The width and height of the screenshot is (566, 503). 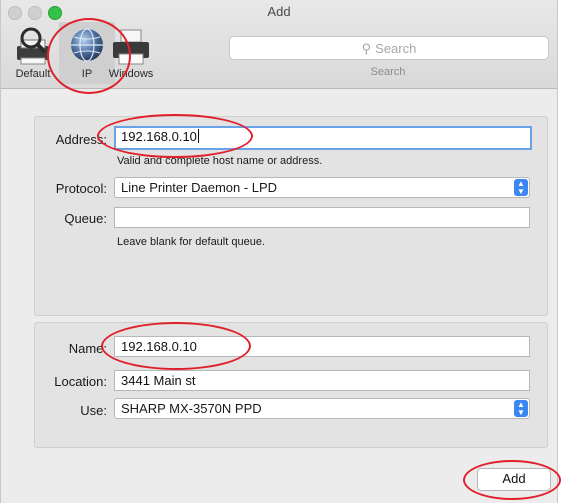 I want to click on location-label: Location:, so click(x=80, y=381).